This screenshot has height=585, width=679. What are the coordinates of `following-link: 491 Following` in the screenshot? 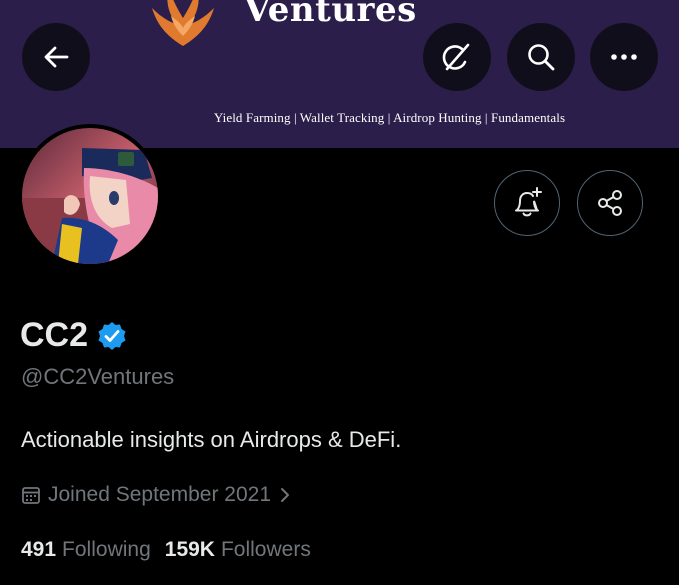 It's located at (86, 550).